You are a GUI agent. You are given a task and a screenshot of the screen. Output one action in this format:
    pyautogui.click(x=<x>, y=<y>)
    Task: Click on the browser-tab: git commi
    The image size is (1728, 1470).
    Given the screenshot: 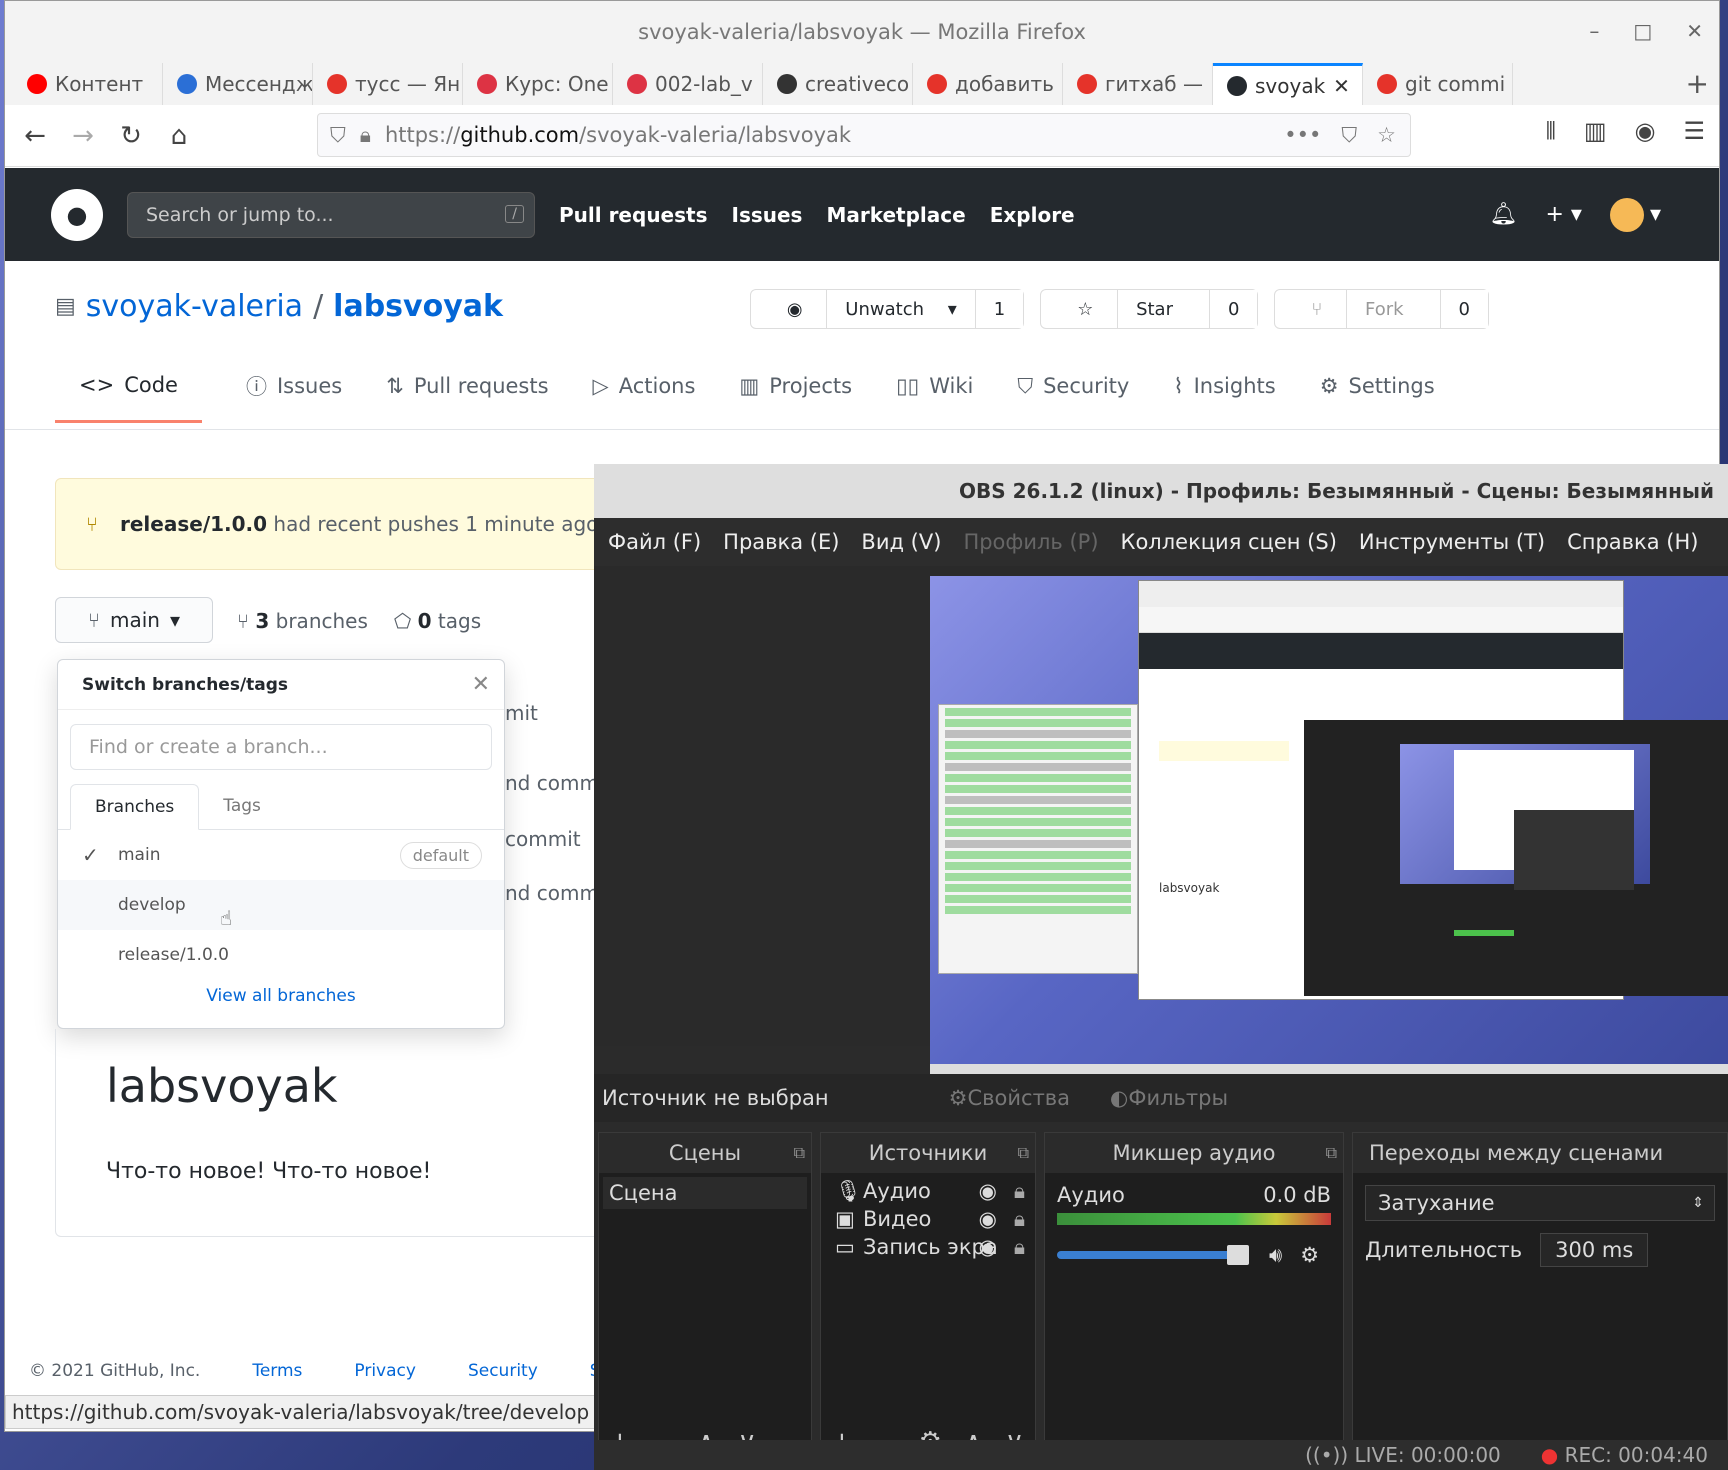 What is the action you would take?
    pyautogui.click(x=1438, y=84)
    